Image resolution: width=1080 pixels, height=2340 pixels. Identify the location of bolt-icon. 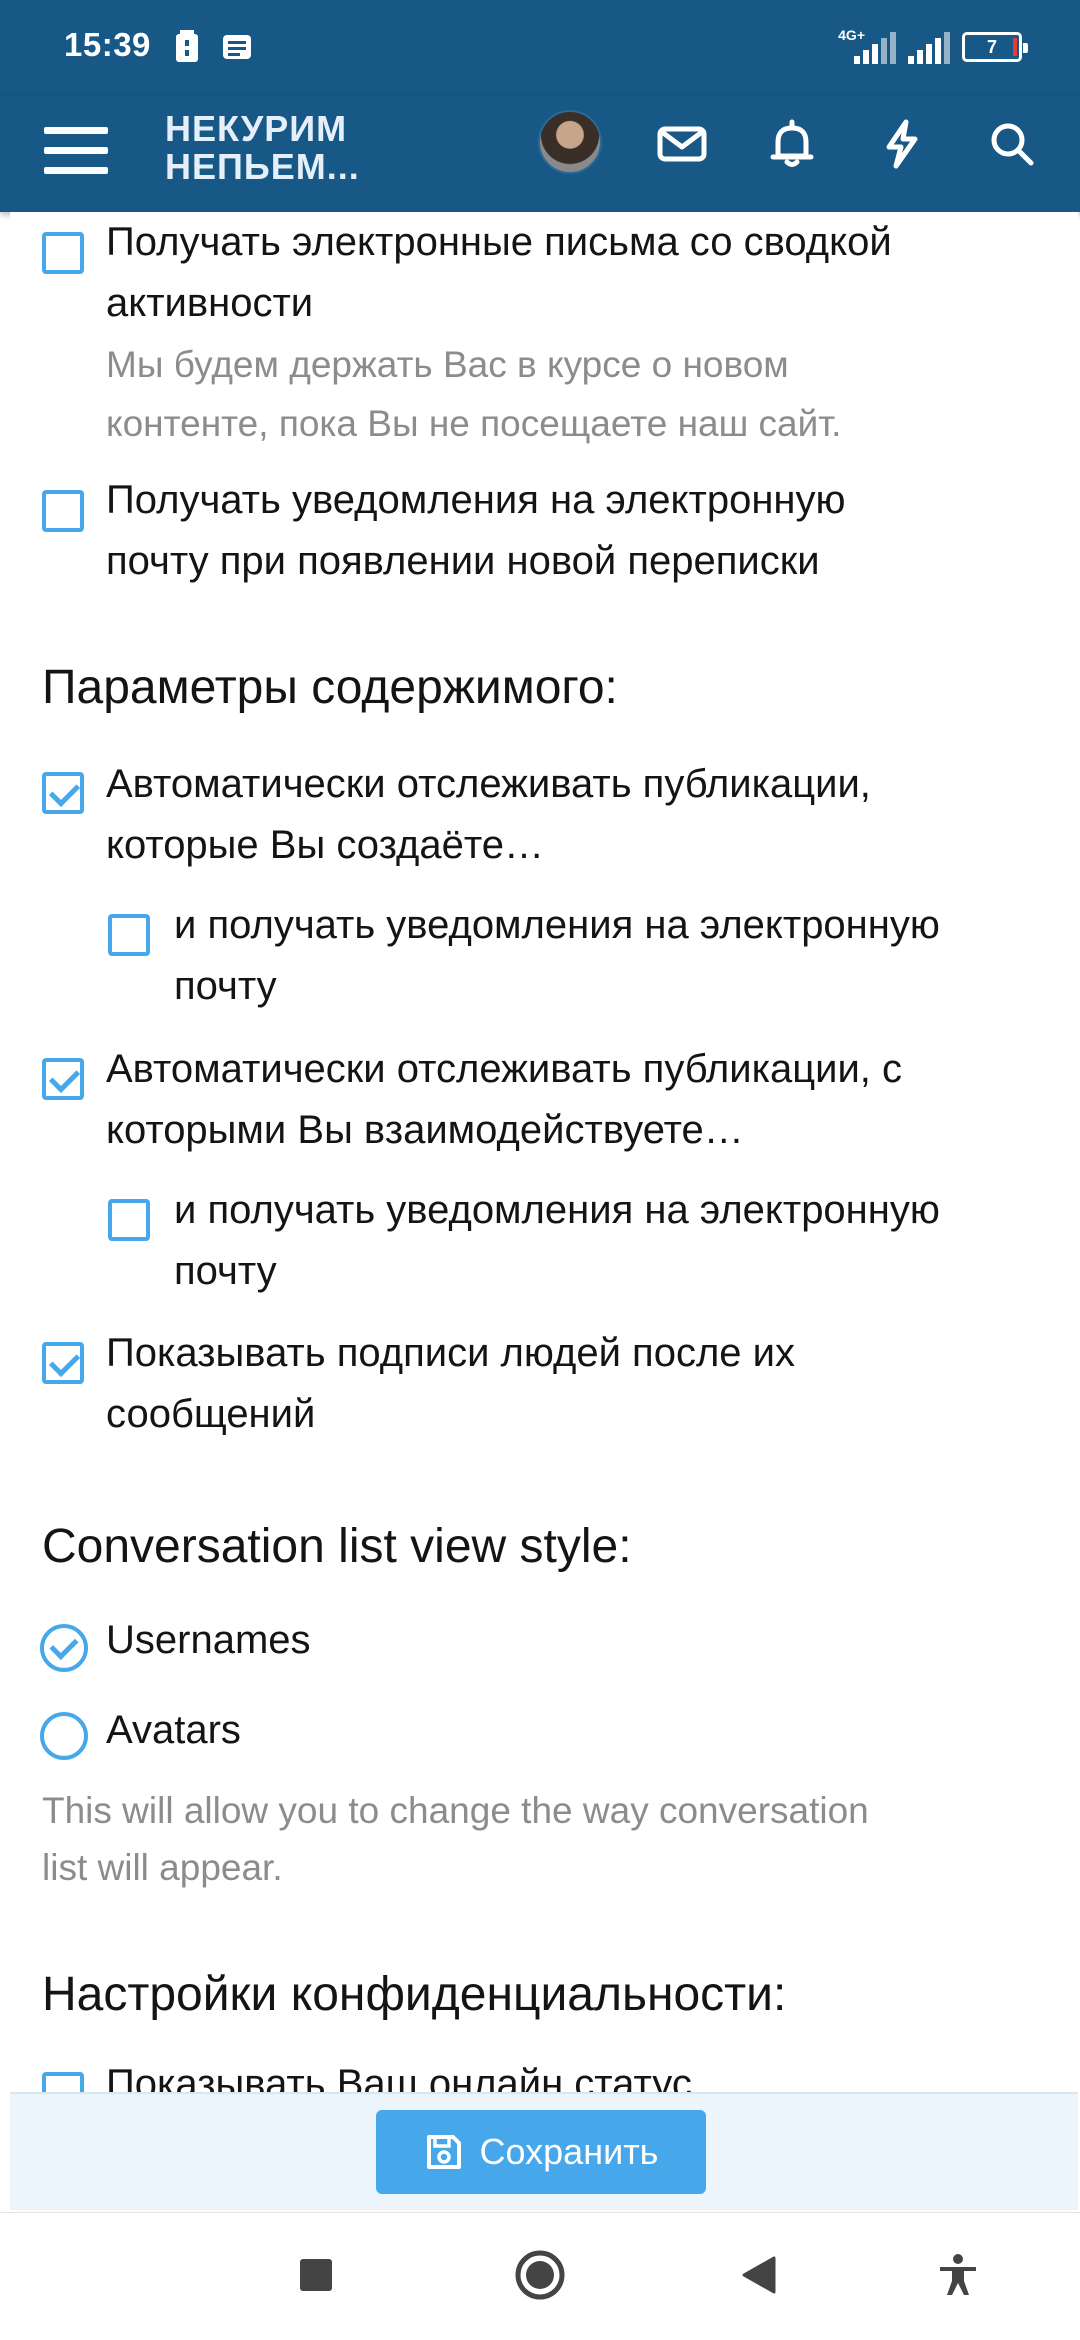
(902, 144).